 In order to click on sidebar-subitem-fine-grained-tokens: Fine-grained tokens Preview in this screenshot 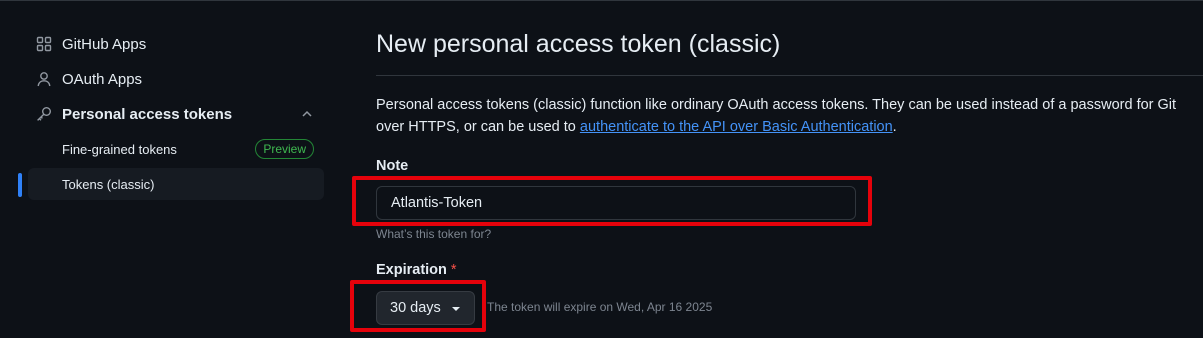, I will do `click(176, 149)`.